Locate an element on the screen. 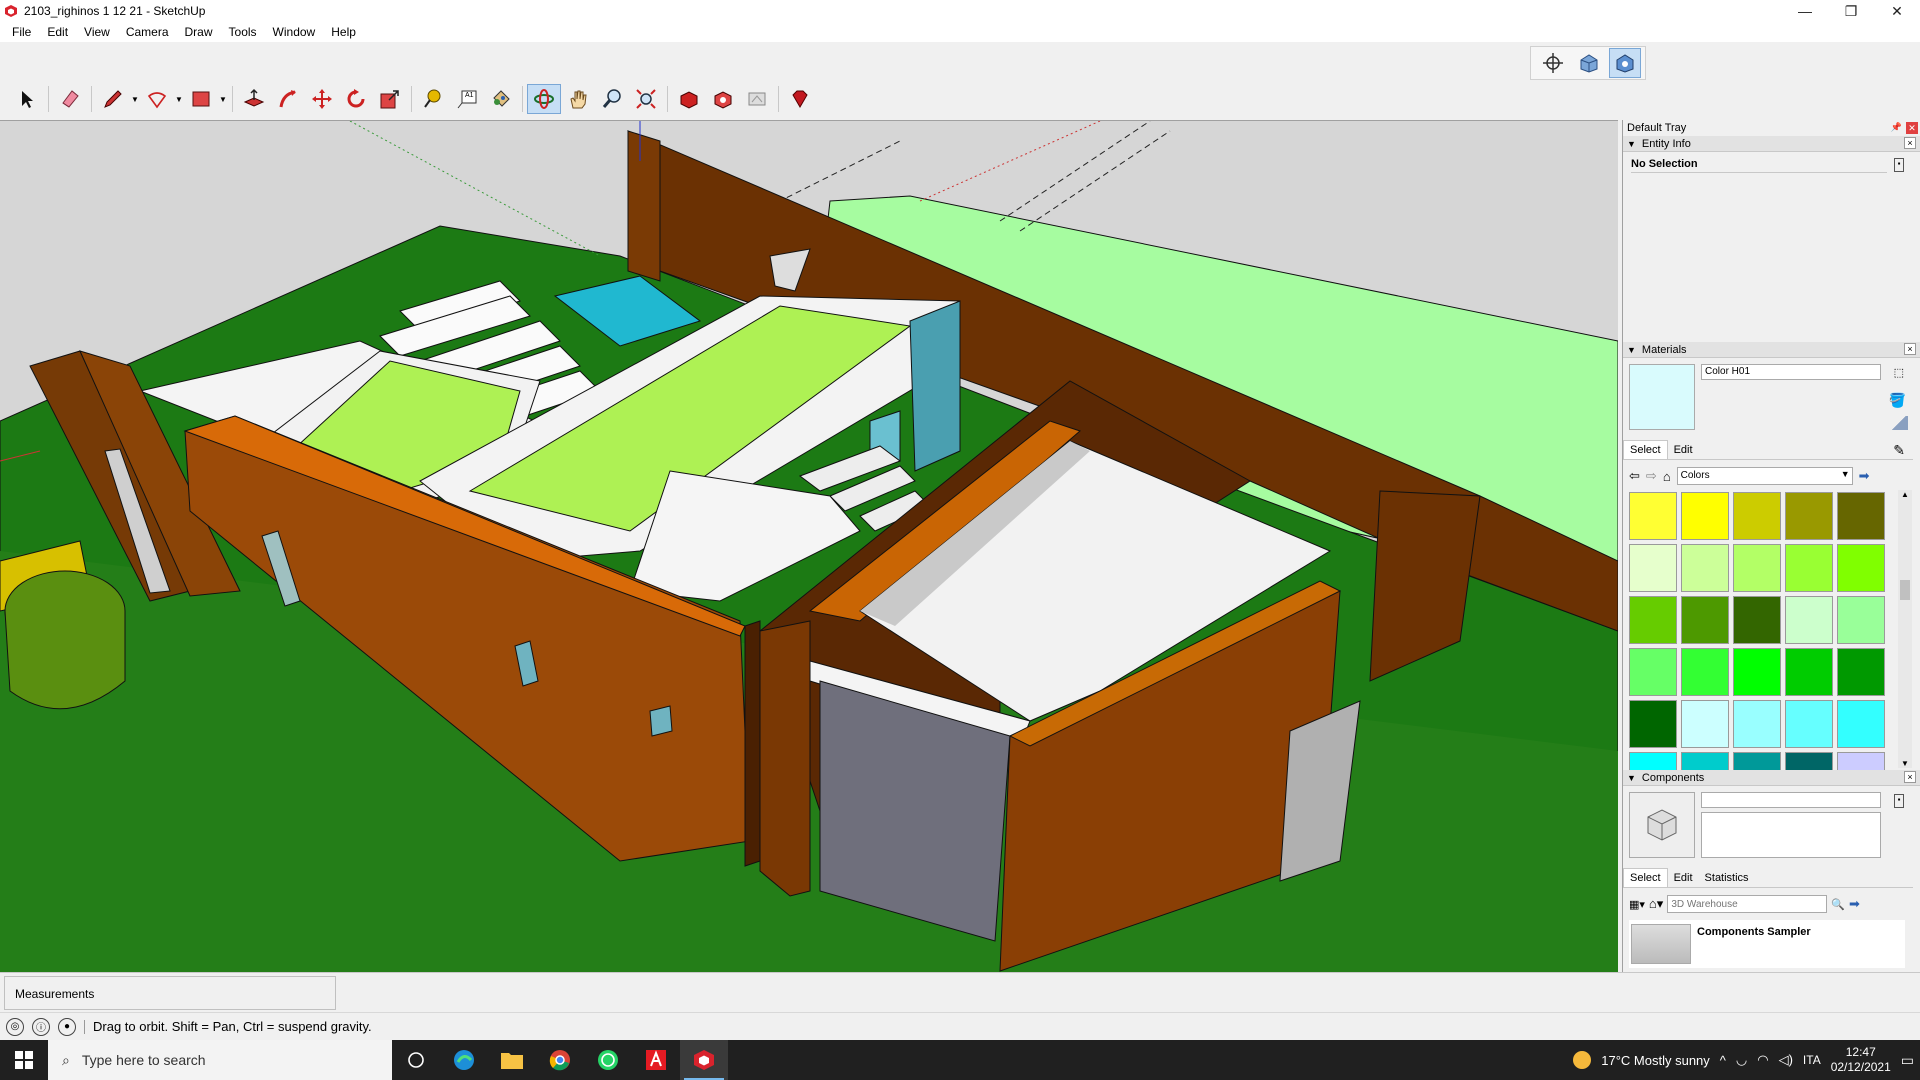 Image resolution: width=1920 pixels, height=1080 pixels. wifi-icon: ◠ is located at coordinates (1762, 1060).